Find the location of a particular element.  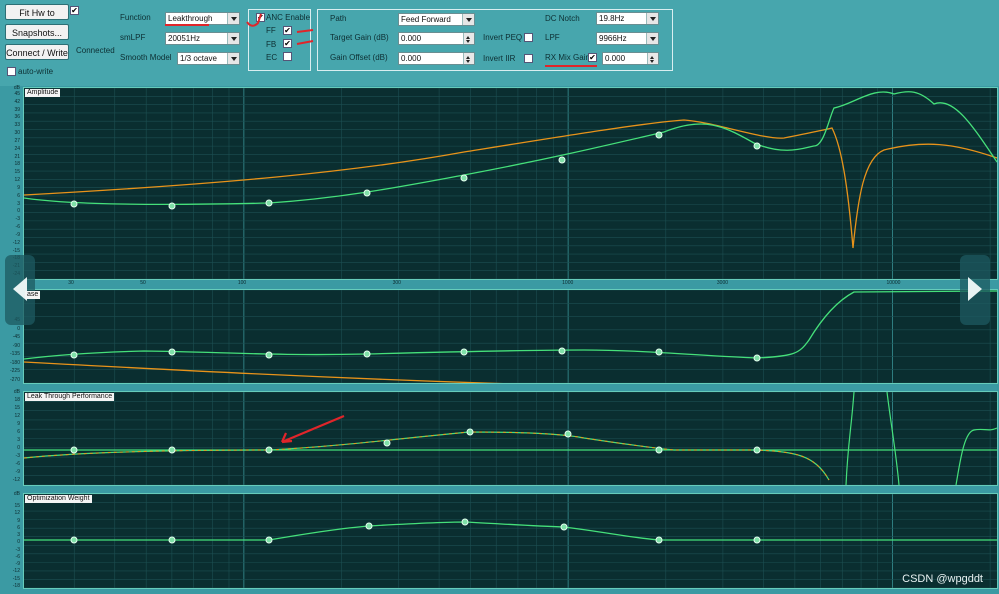

y-tick-label: -270 is located at coordinates (14, 380).